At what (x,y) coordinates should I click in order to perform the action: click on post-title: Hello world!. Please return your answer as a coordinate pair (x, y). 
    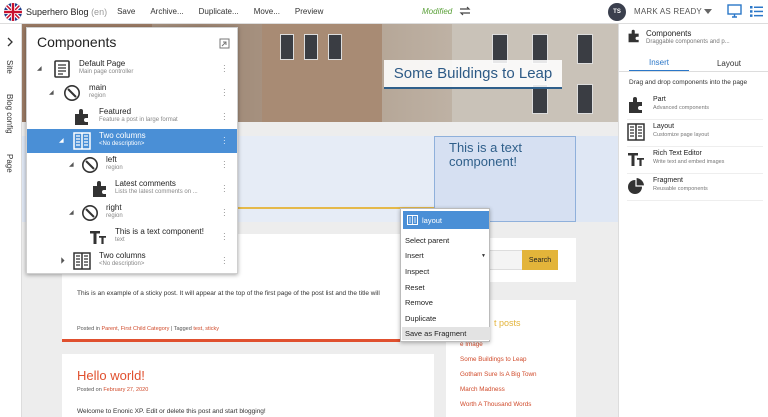
    Looking at the image, I should click on (111, 375).